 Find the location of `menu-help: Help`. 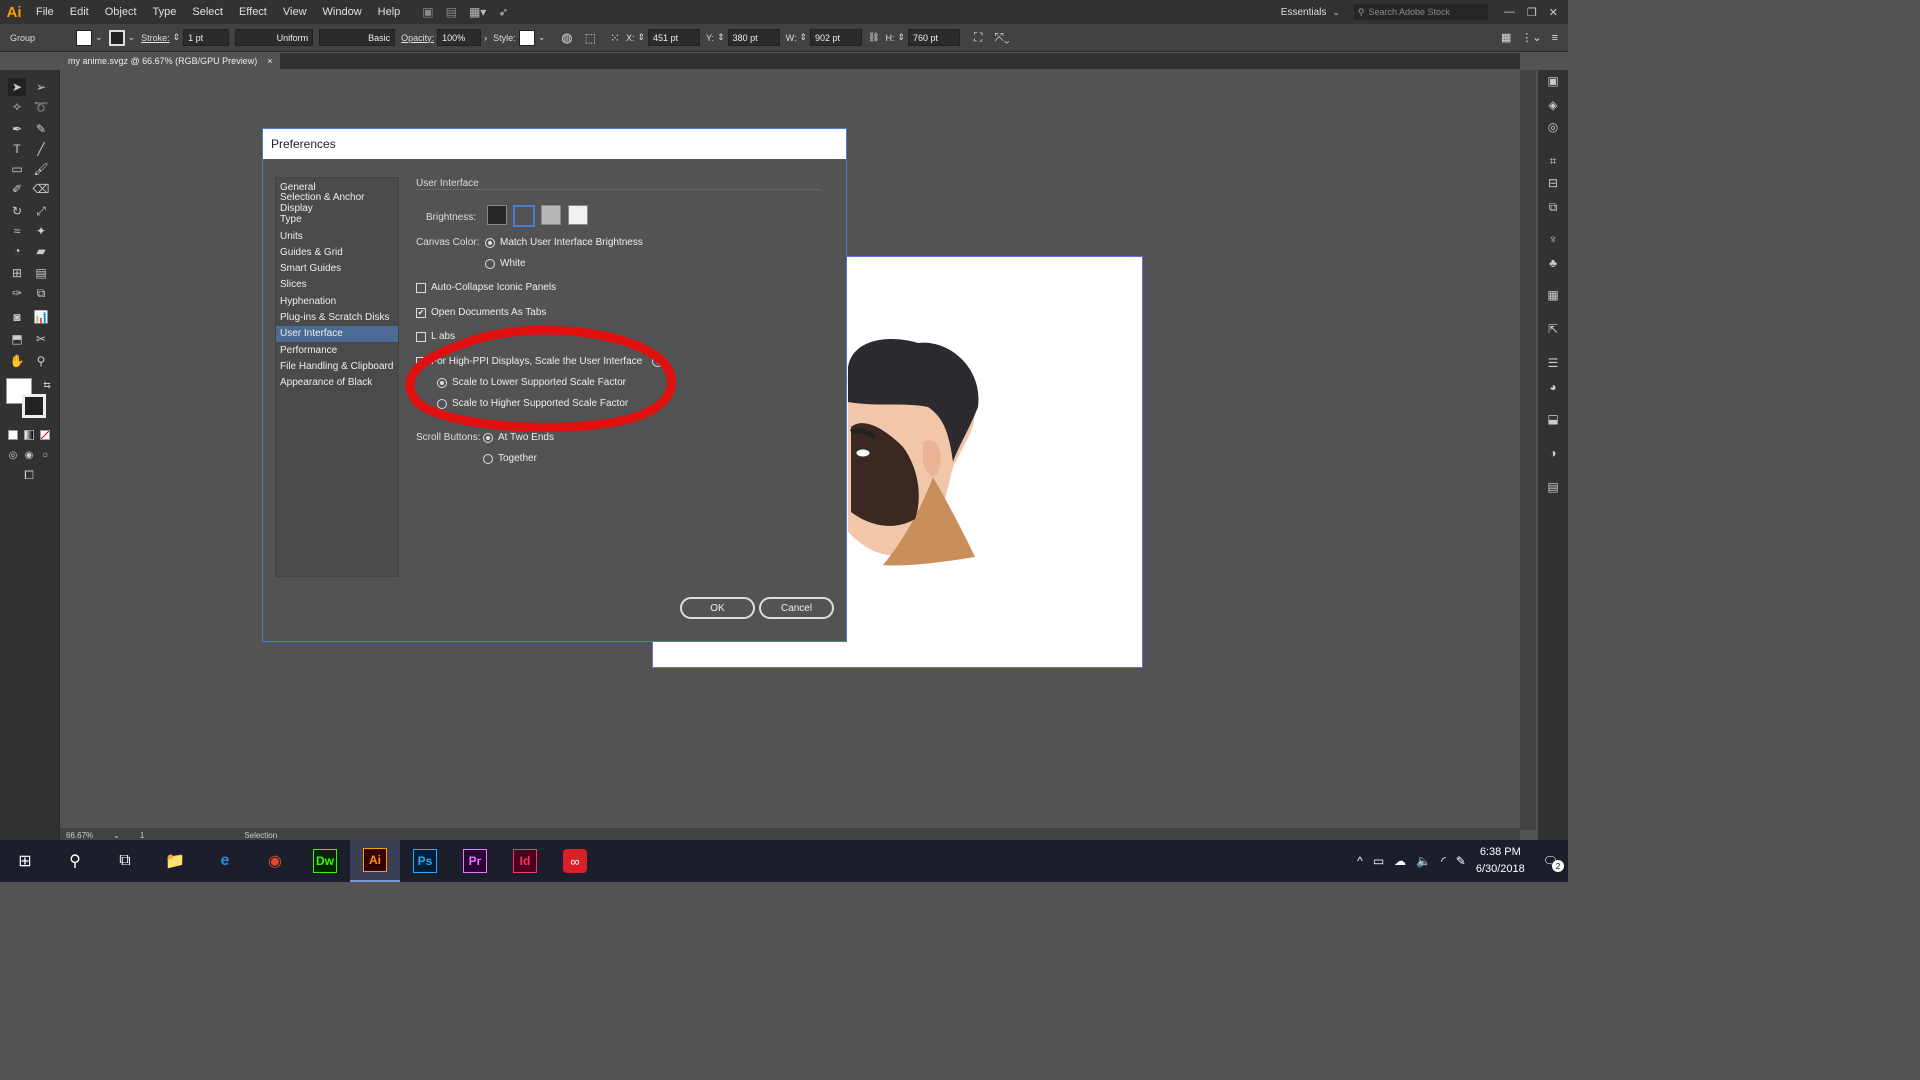

menu-help: Help is located at coordinates (389, 12).